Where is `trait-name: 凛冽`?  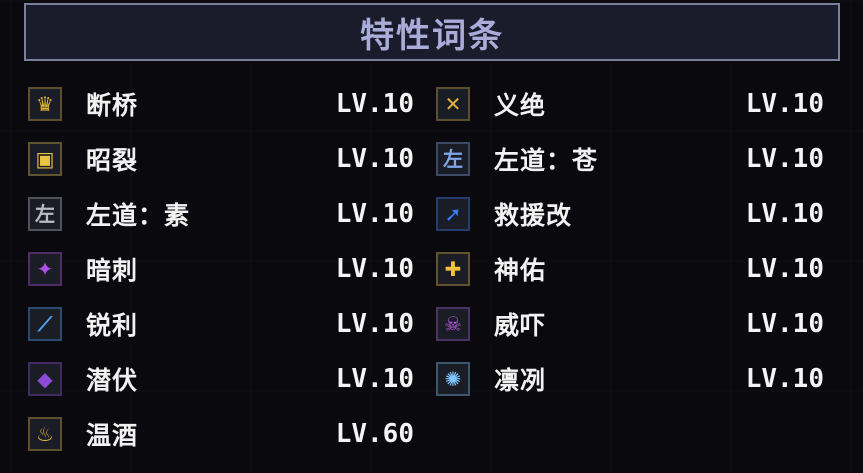 trait-name: 凛冽 is located at coordinates (520, 380).